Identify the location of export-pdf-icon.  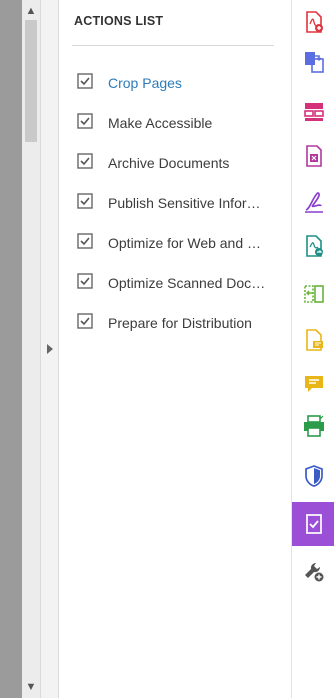
(314, 62).